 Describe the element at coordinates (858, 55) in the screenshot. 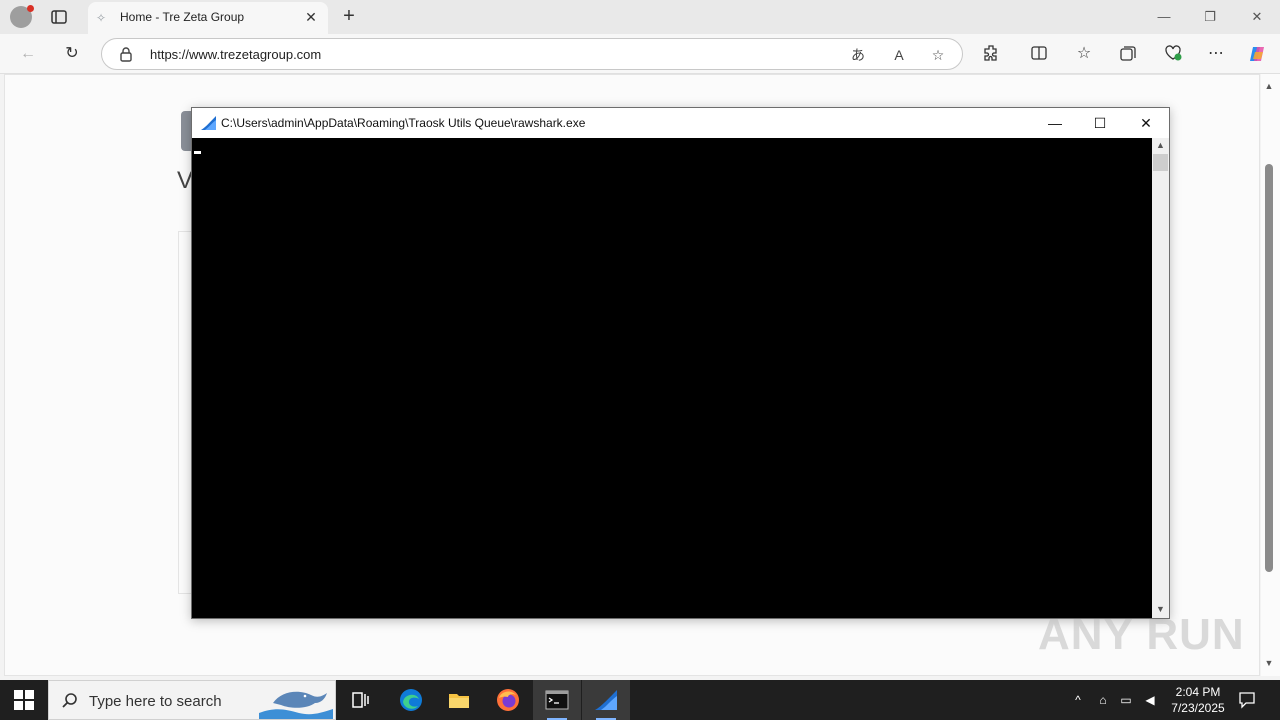

I see `translate-icon: あ` at that location.